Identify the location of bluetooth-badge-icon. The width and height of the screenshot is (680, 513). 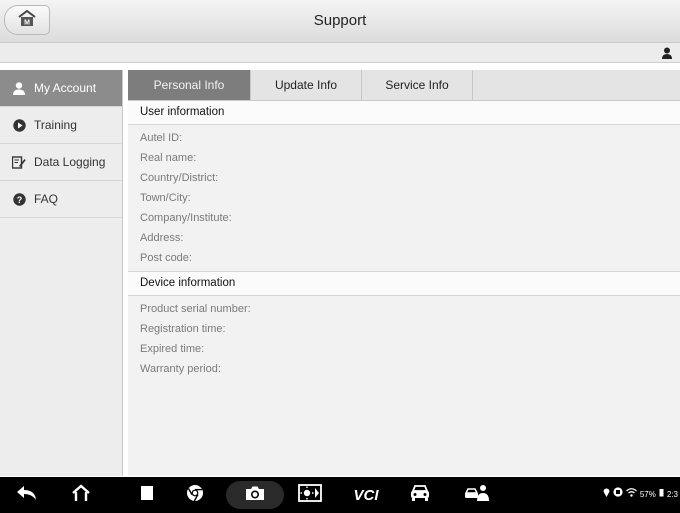
(618, 495).